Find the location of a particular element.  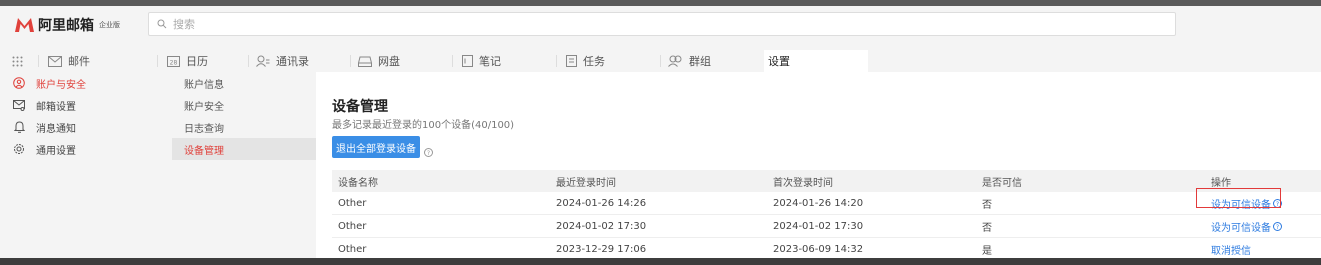

tab-mail: 邮件 is located at coordinates (69, 61).